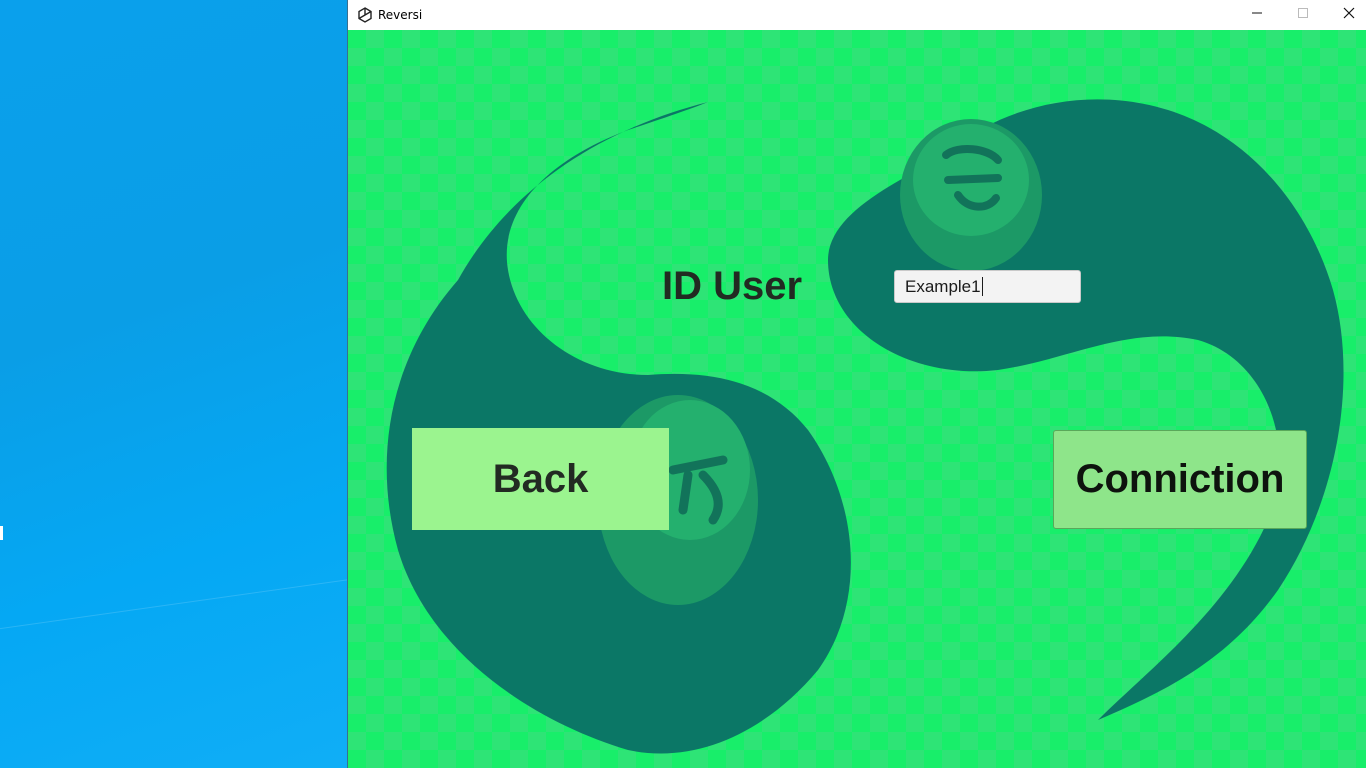  Describe the element at coordinates (1, 533) in the screenshot. I see `desktop-edge-marker` at that location.